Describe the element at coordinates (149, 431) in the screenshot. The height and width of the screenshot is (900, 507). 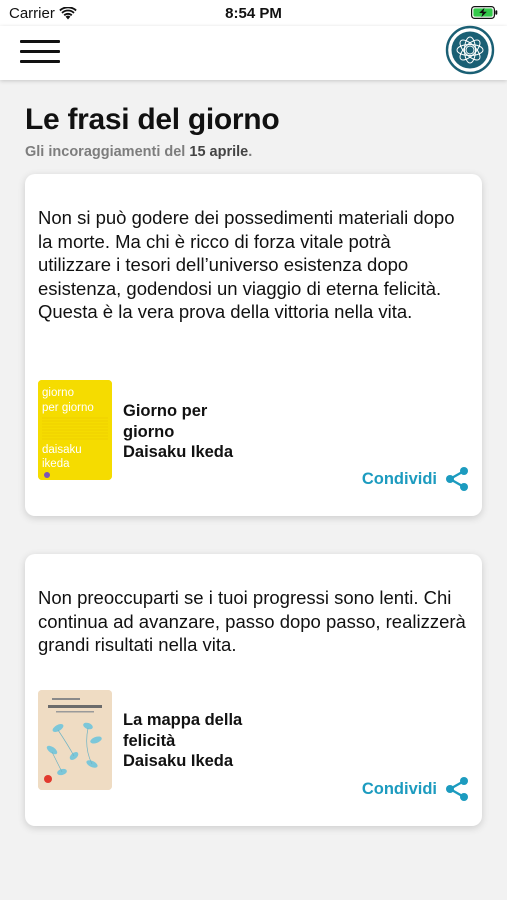
I see `book-title-line2: giorno` at that location.